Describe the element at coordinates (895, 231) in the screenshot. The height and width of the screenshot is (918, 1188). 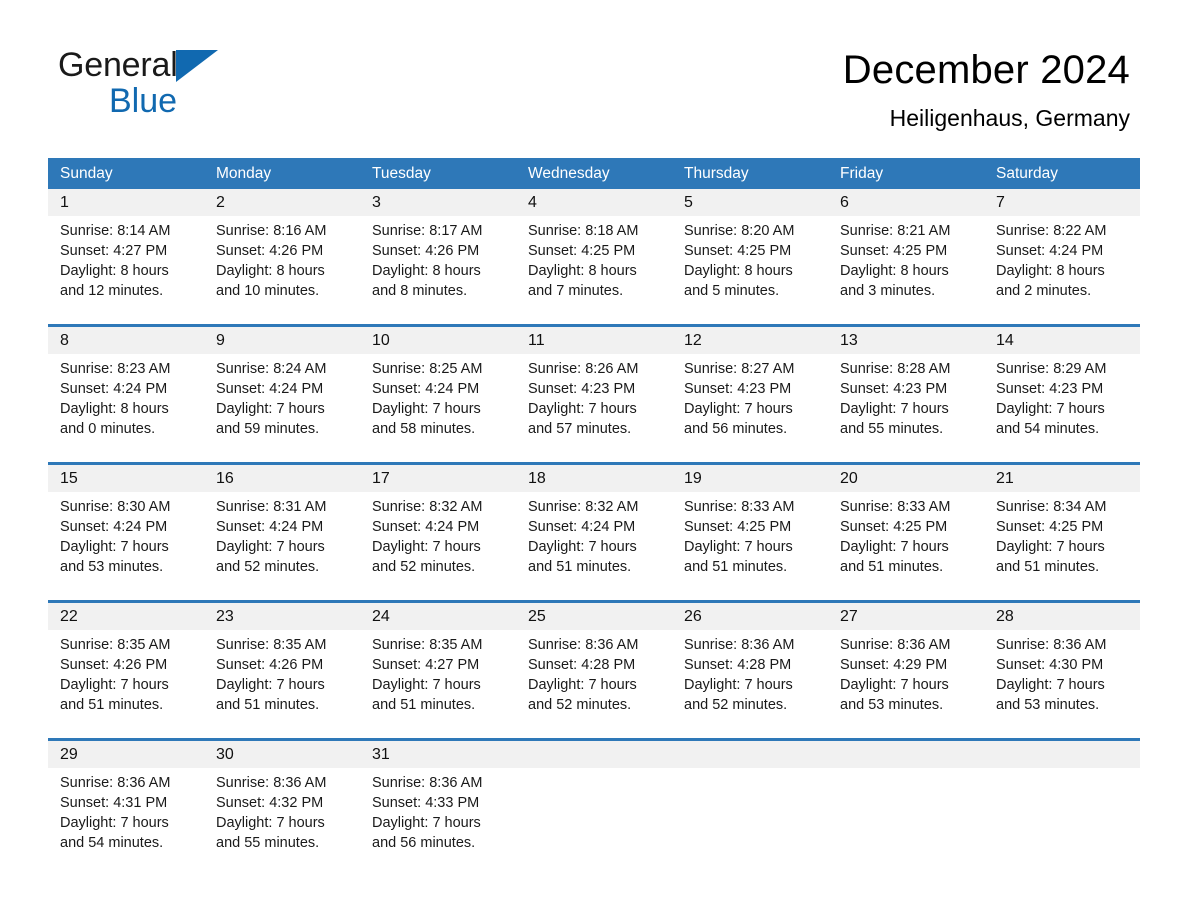
I see `sunrise-text: Sunrise: 8:21 AM` at that location.